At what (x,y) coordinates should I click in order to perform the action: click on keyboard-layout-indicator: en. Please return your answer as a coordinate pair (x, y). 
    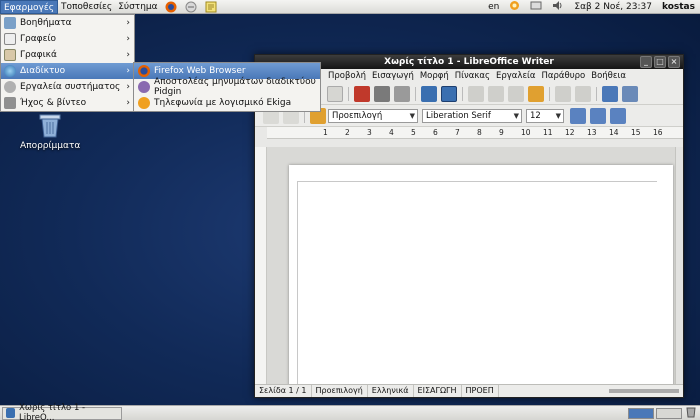
    Looking at the image, I should click on (493, 7).